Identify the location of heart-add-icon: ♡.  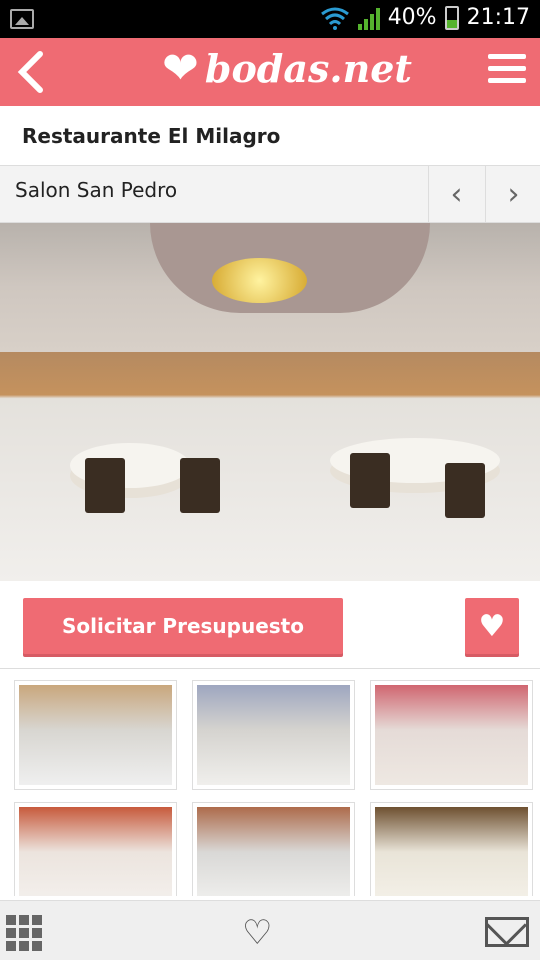
(257, 933).